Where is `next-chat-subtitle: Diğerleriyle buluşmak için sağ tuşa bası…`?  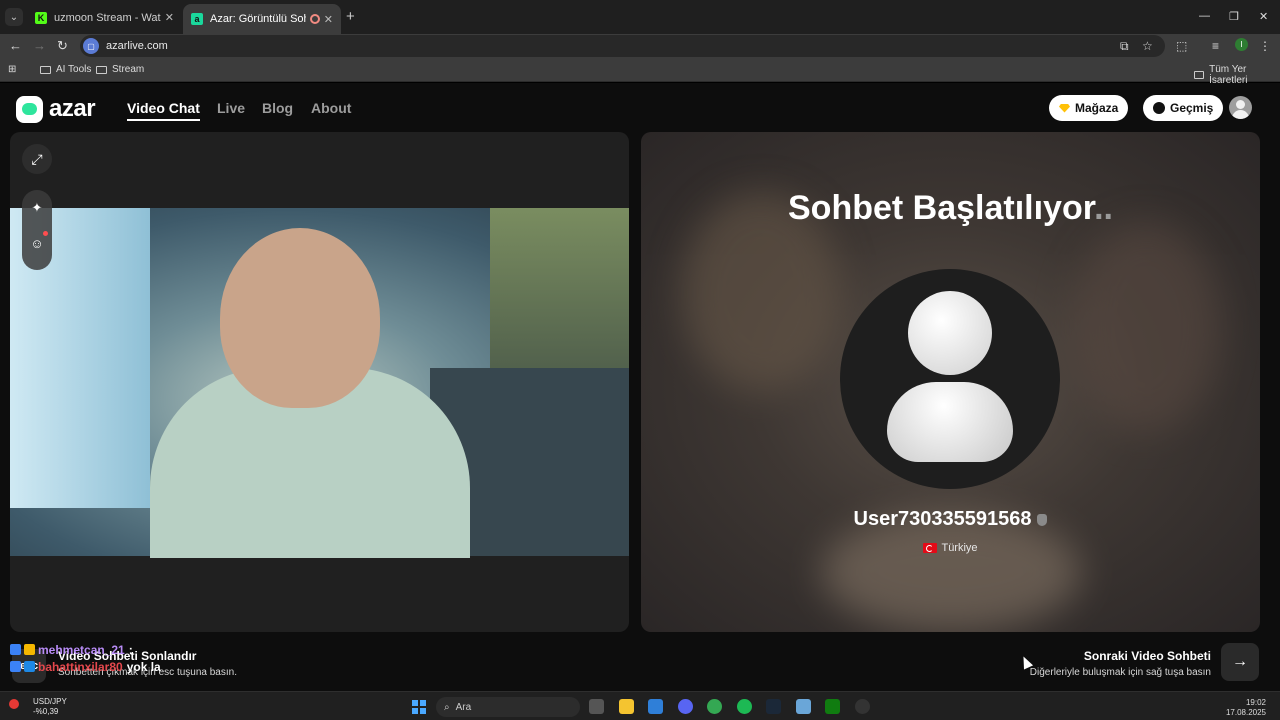
next-chat-subtitle: Diğerleriyle buluşmak için sağ tuşa bası… is located at coordinates (1120, 672).